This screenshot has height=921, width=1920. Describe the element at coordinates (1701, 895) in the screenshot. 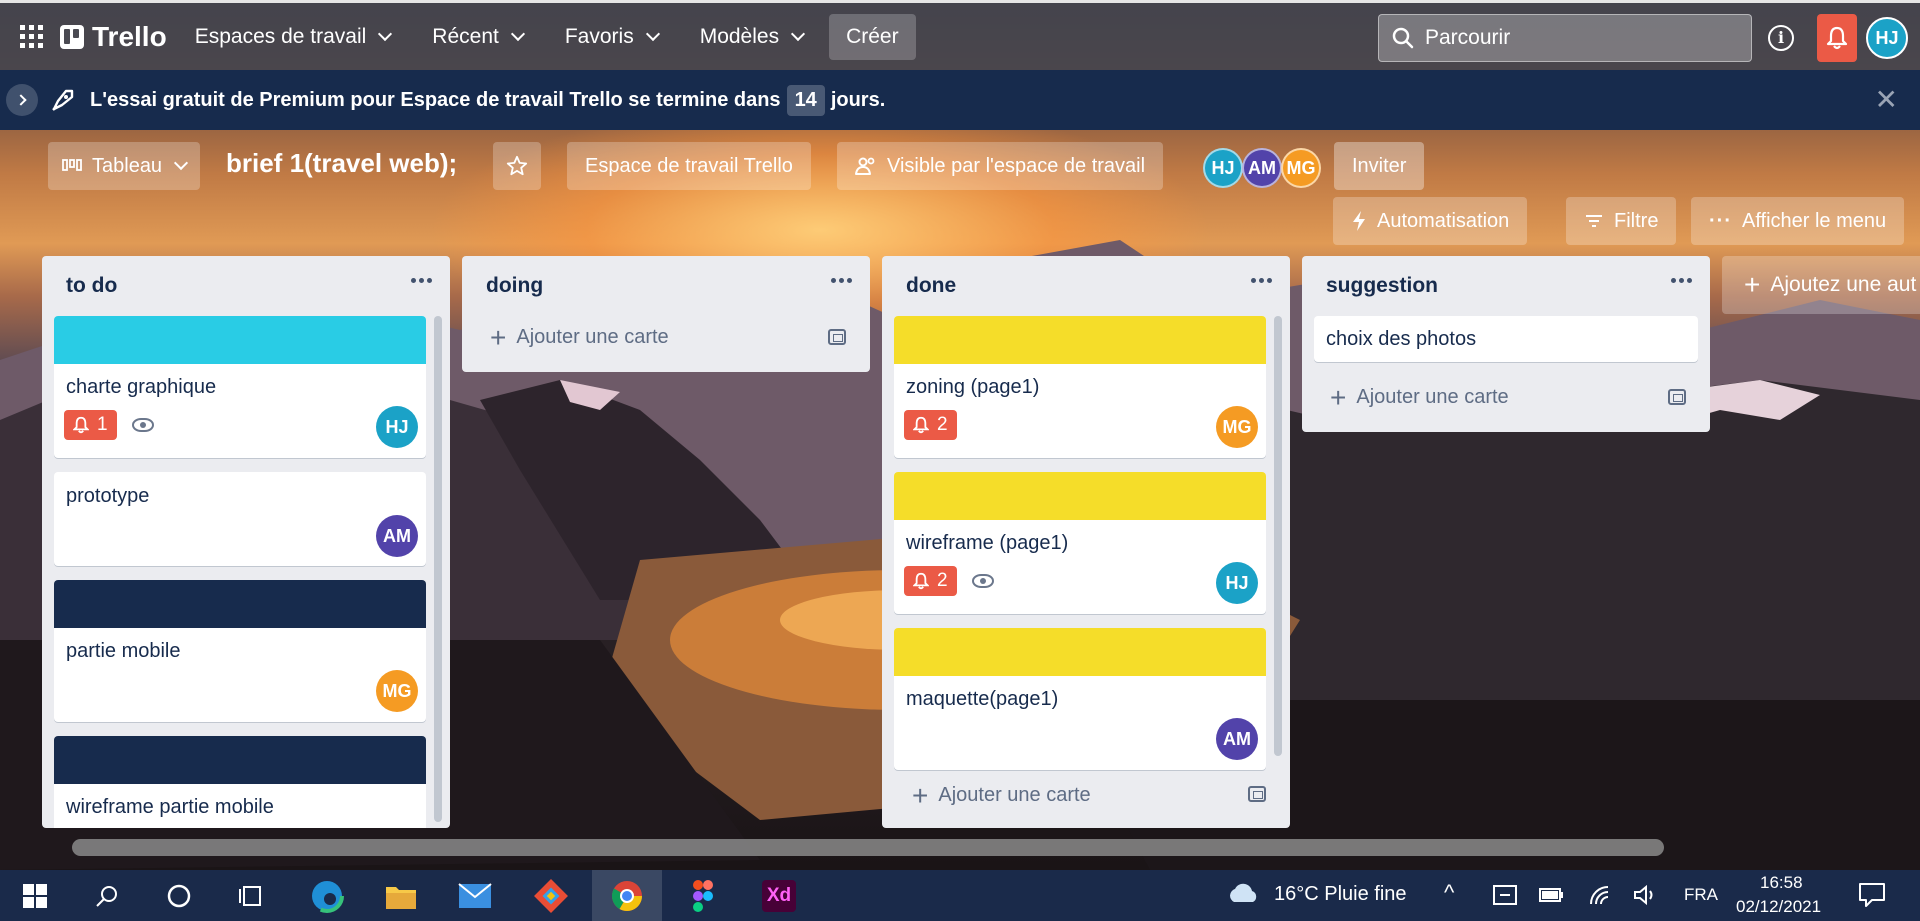

I see `language-indicator: FRA` at that location.